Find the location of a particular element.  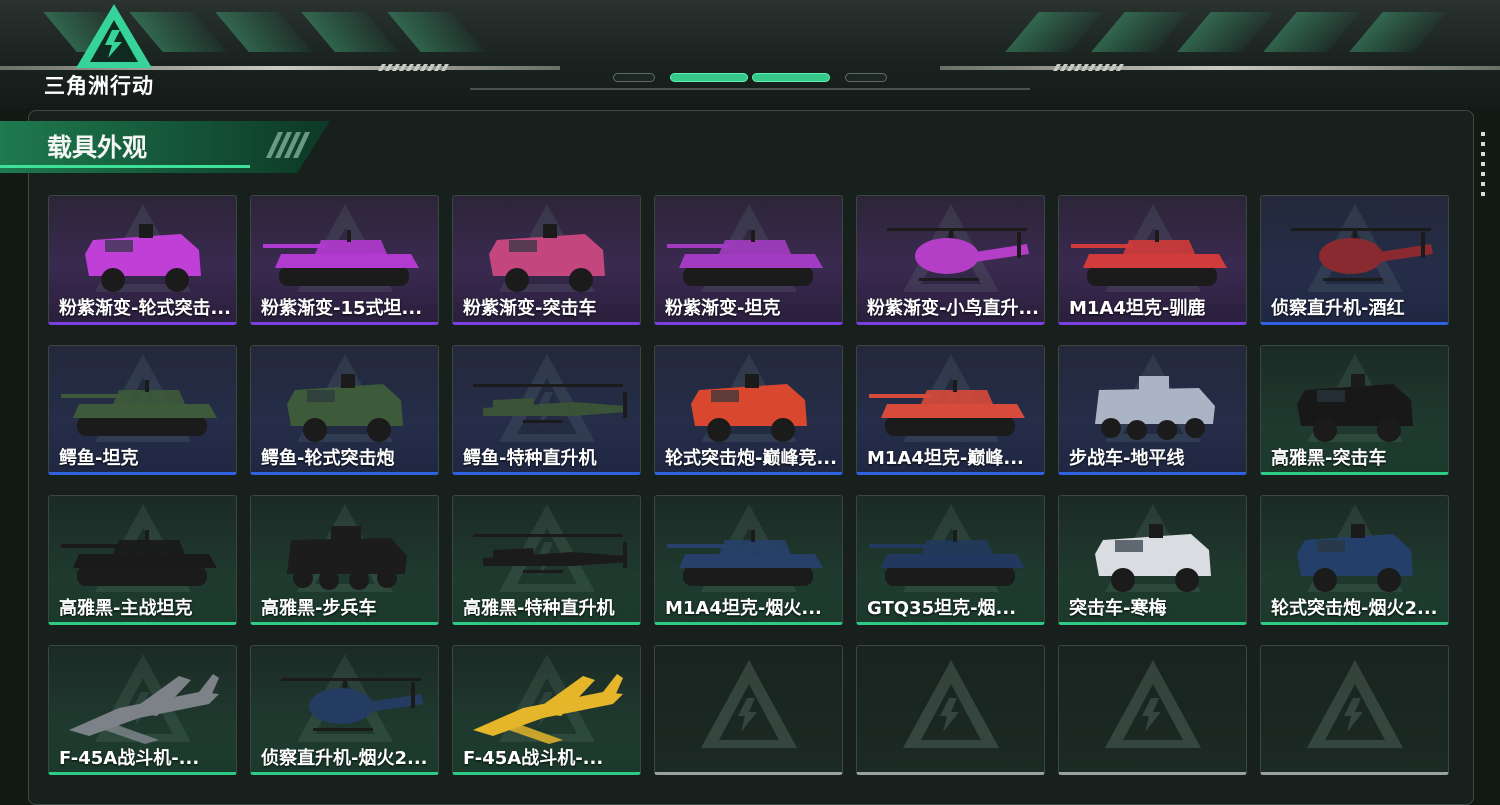

skin-card: 粉紫渐变-坦克 is located at coordinates (748, 260).